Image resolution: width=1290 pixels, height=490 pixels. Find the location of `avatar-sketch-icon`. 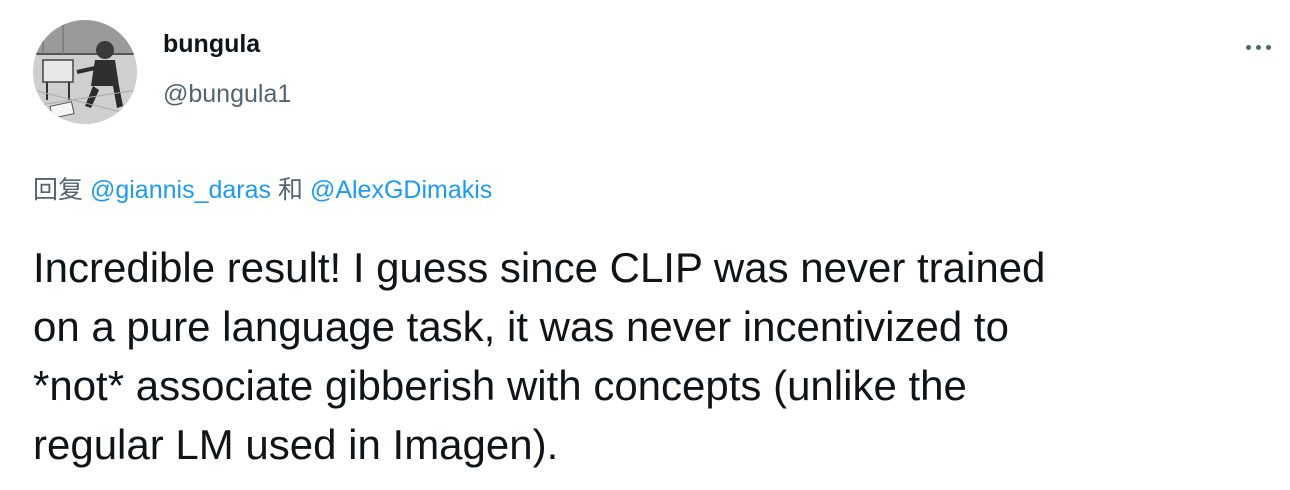

avatar-sketch-icon is located at coordinates (85, 72).